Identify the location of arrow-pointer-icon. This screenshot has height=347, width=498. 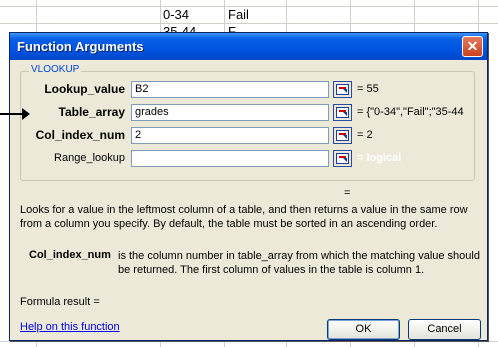
(12, 114).